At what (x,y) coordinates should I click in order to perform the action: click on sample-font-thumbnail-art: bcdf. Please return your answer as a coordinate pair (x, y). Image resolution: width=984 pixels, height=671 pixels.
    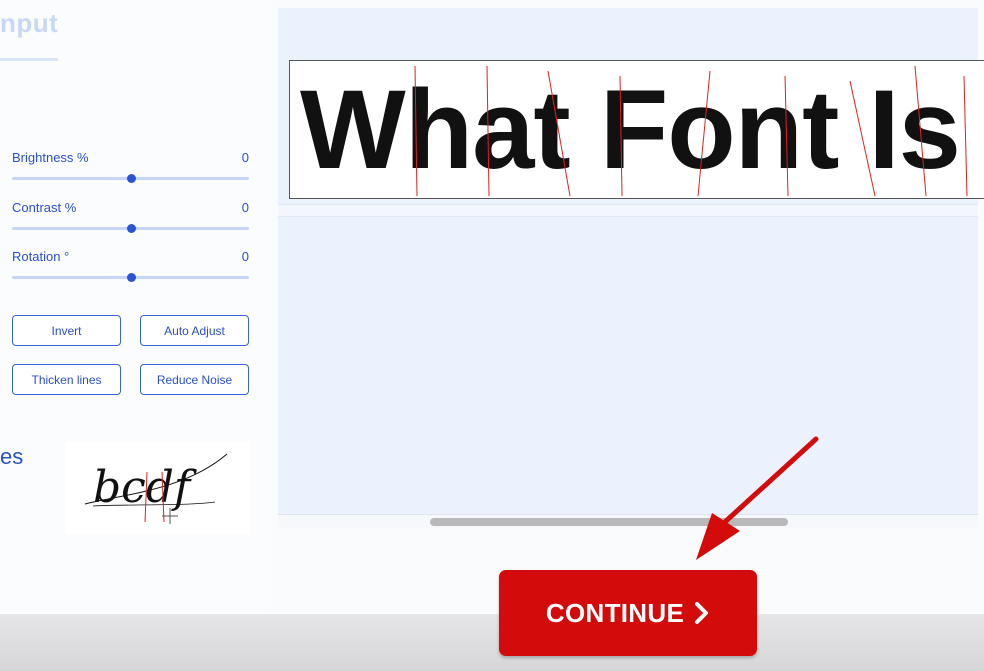
    Looking at the image, I should click on (156, 488).